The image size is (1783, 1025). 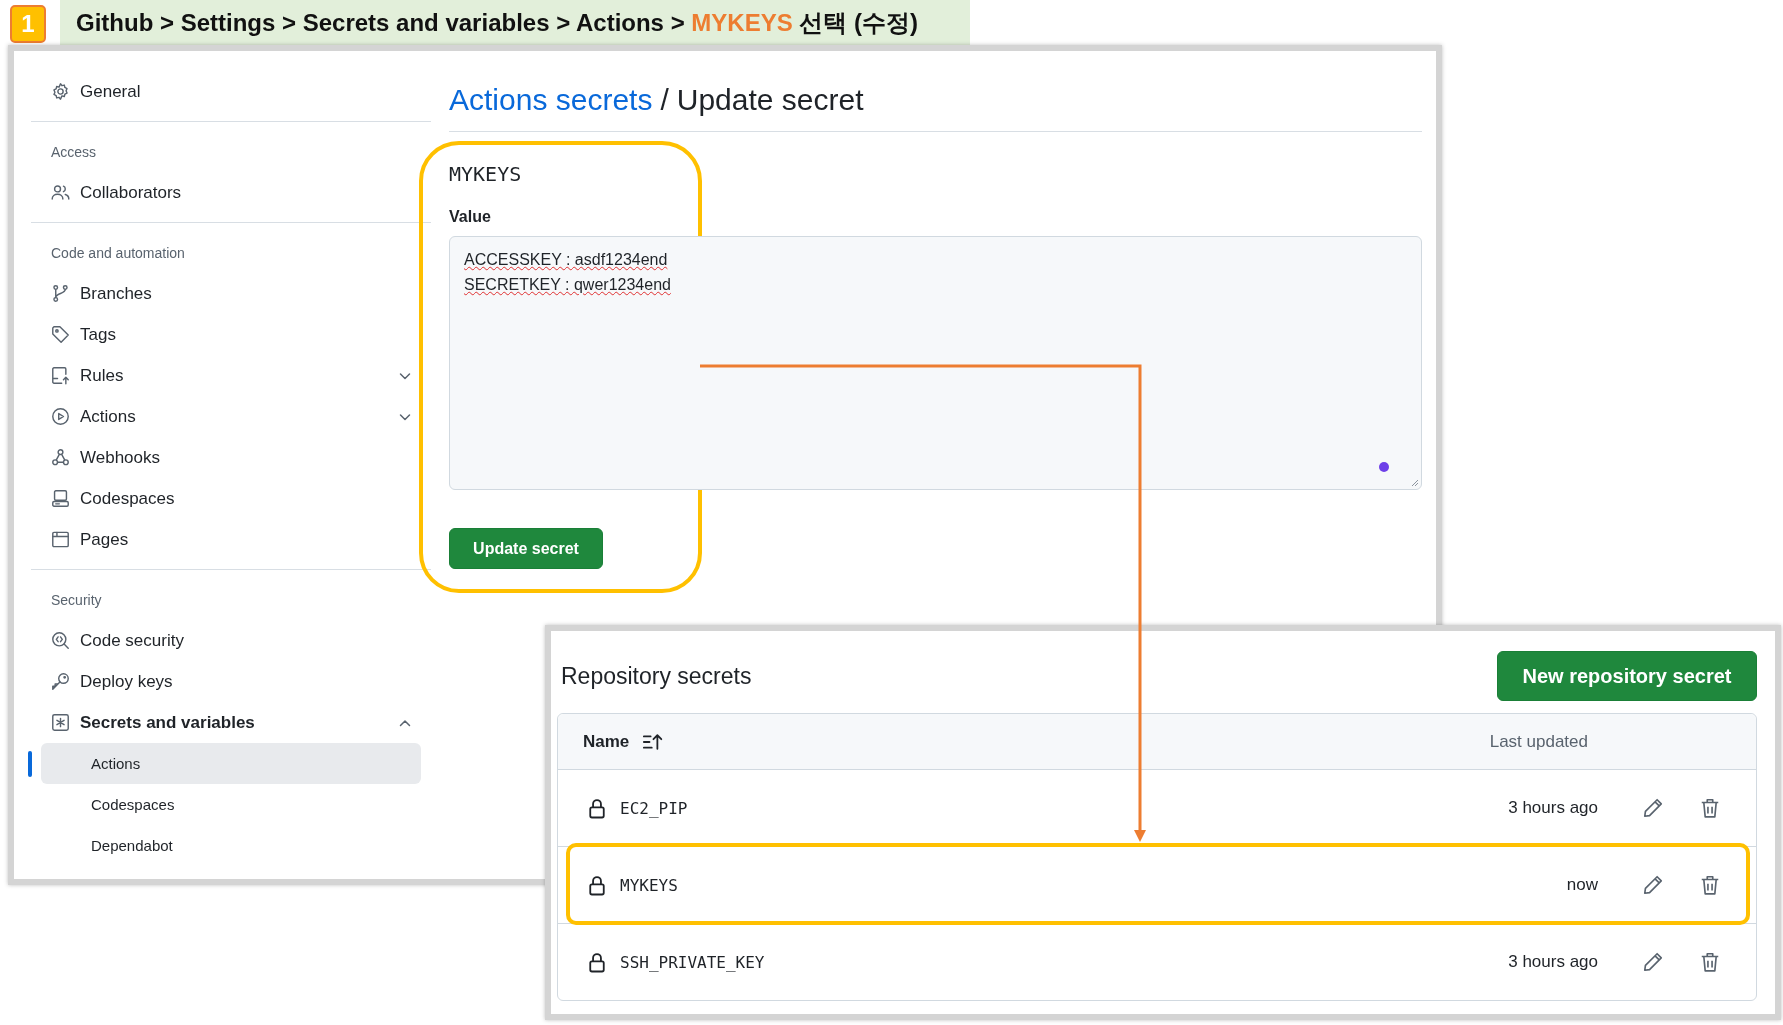 I want to click on update-secret-button: Update secret, so click(x=526, y=548).